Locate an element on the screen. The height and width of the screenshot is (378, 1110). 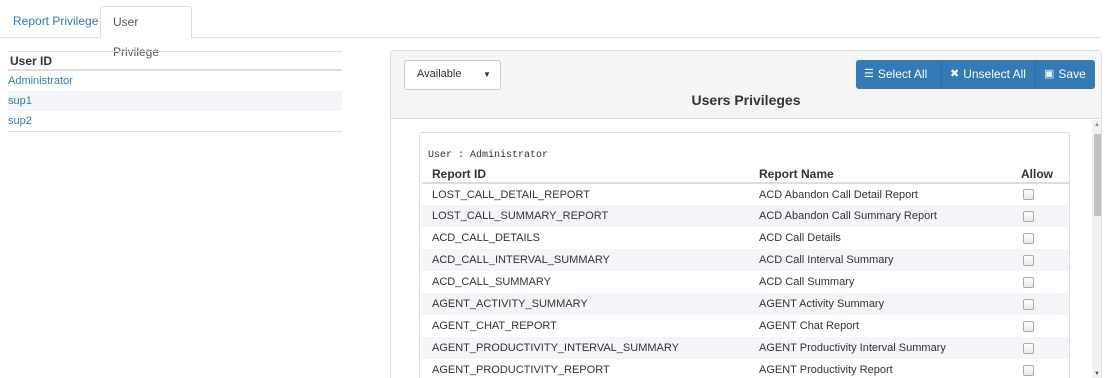
scrollbar-thumb is located at coordinates (1097, 175).